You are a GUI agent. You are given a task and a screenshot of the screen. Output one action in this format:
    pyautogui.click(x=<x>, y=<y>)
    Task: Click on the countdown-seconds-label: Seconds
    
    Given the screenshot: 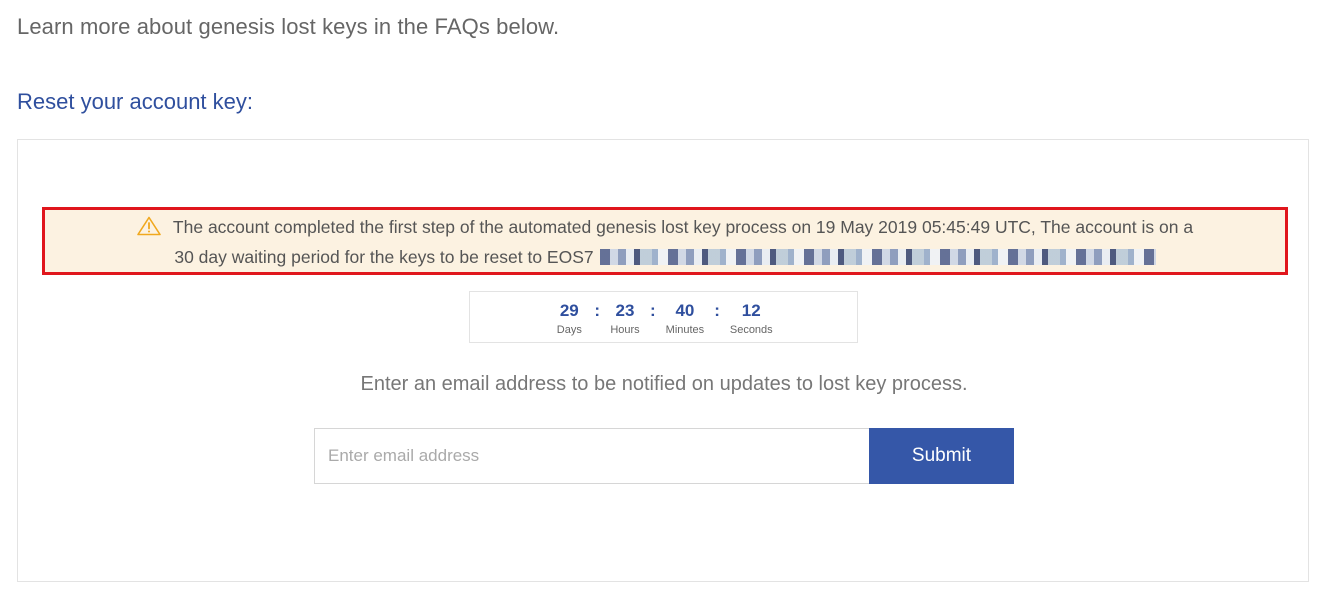 What is the action you would take?
    pyautogui.click(x=751, y=330)
    